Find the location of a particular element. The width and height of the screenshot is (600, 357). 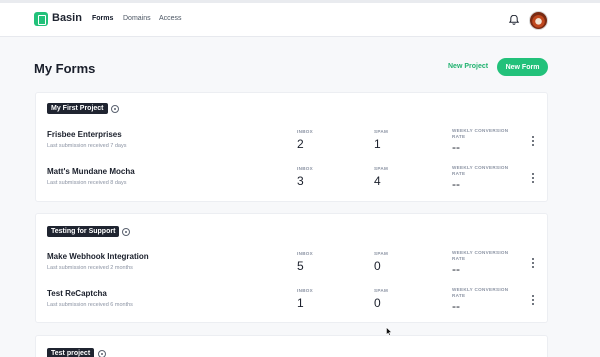

project-name-badge: Testing for Support is located at coordinates (83, 231).